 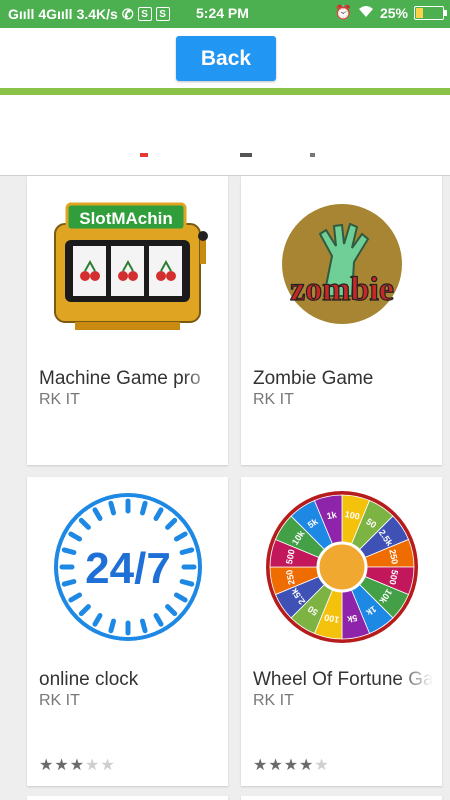 What do you see at coordinates (393, 12) in the screenshot?
I see `battery-percent: 25%` at bounding box center [393, 12].